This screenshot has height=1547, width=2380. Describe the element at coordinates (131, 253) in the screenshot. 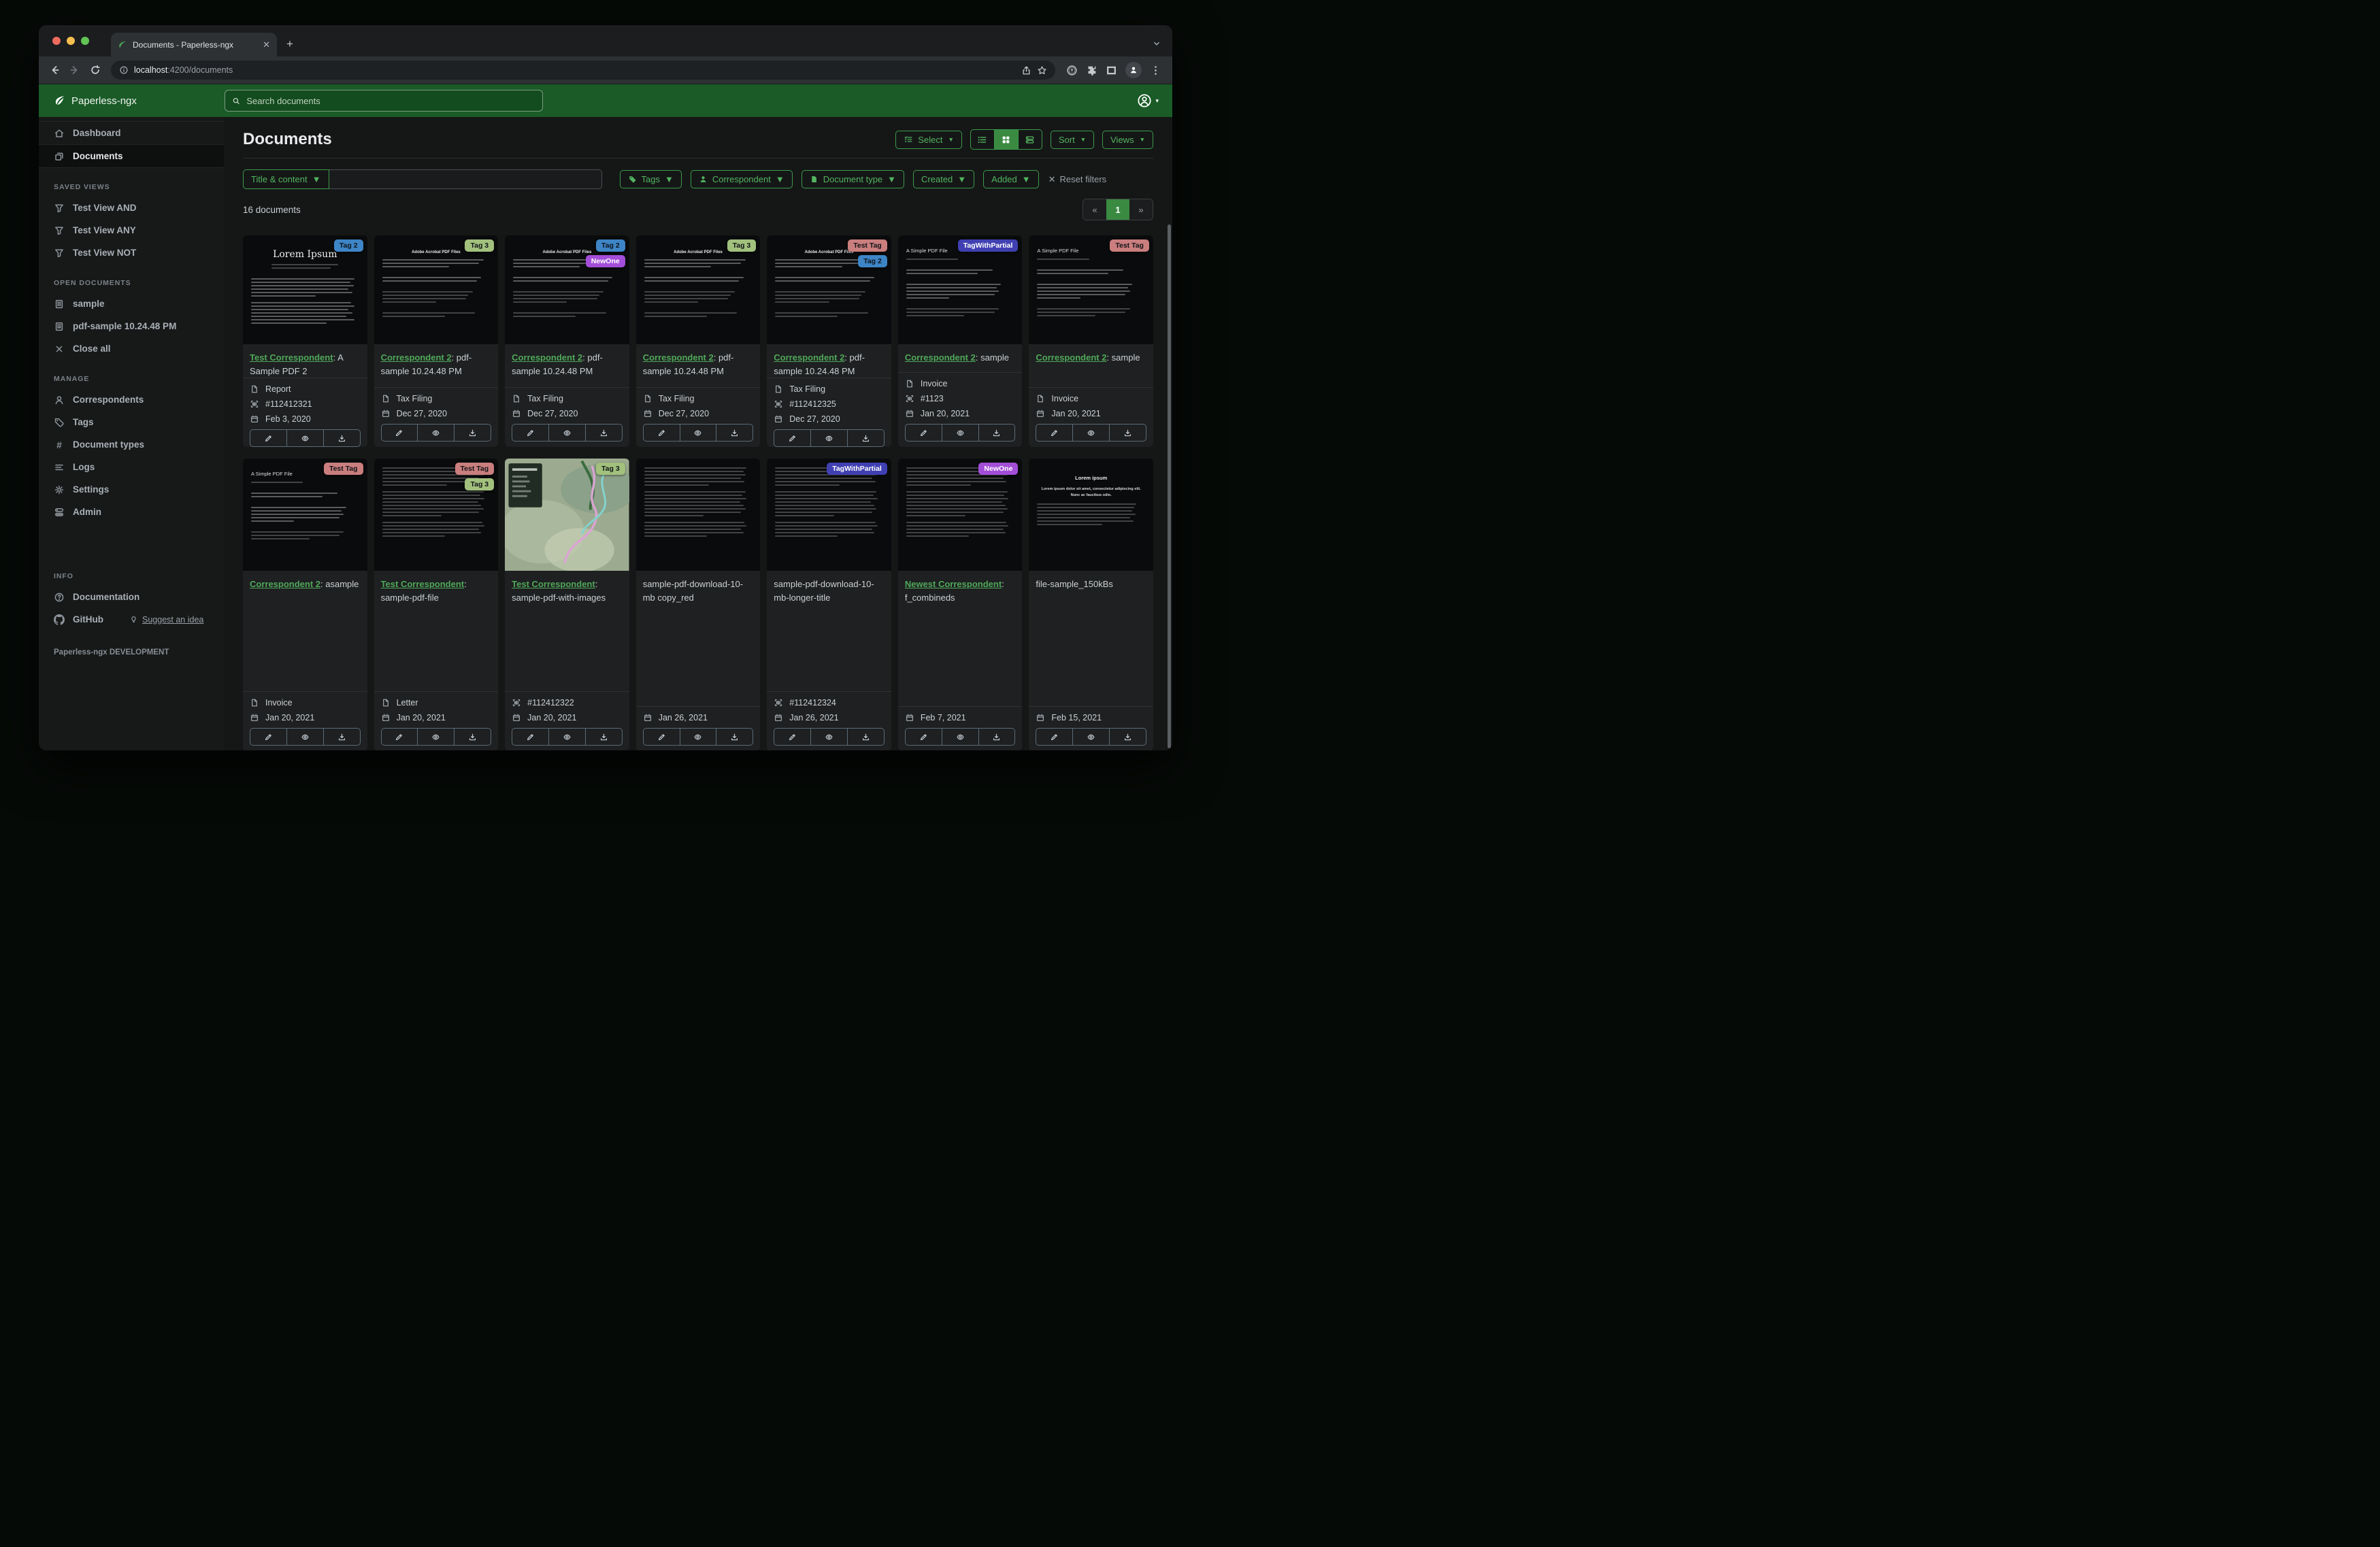

I see `sidebar-item-test-view-not: Test View NOT` at that location.